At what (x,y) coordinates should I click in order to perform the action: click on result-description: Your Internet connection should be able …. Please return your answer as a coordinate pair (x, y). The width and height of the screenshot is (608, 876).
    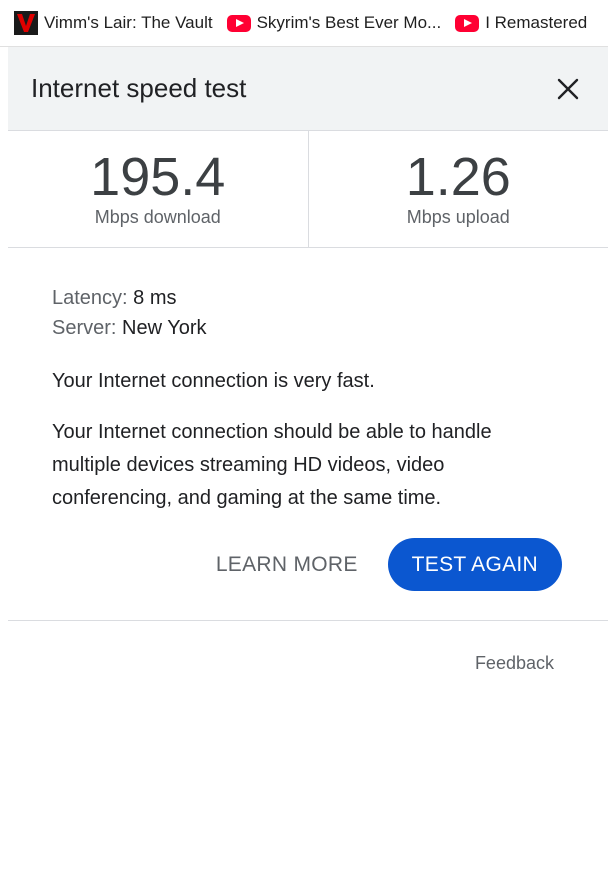
    Looking at the image, I should click on (272, 465).